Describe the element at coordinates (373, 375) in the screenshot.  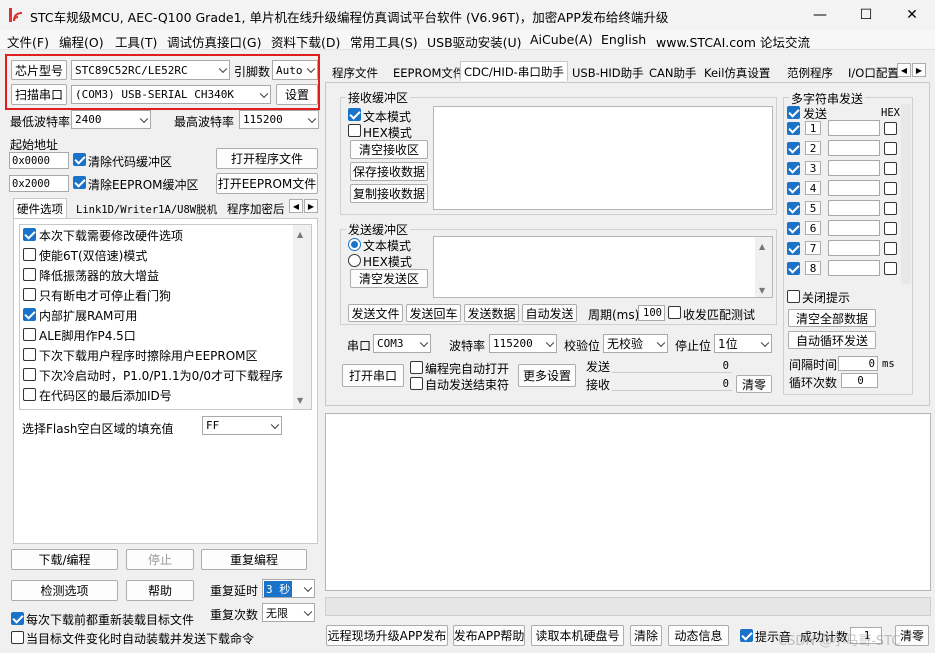
I see `open-serial-button: 打开串口` at that location.